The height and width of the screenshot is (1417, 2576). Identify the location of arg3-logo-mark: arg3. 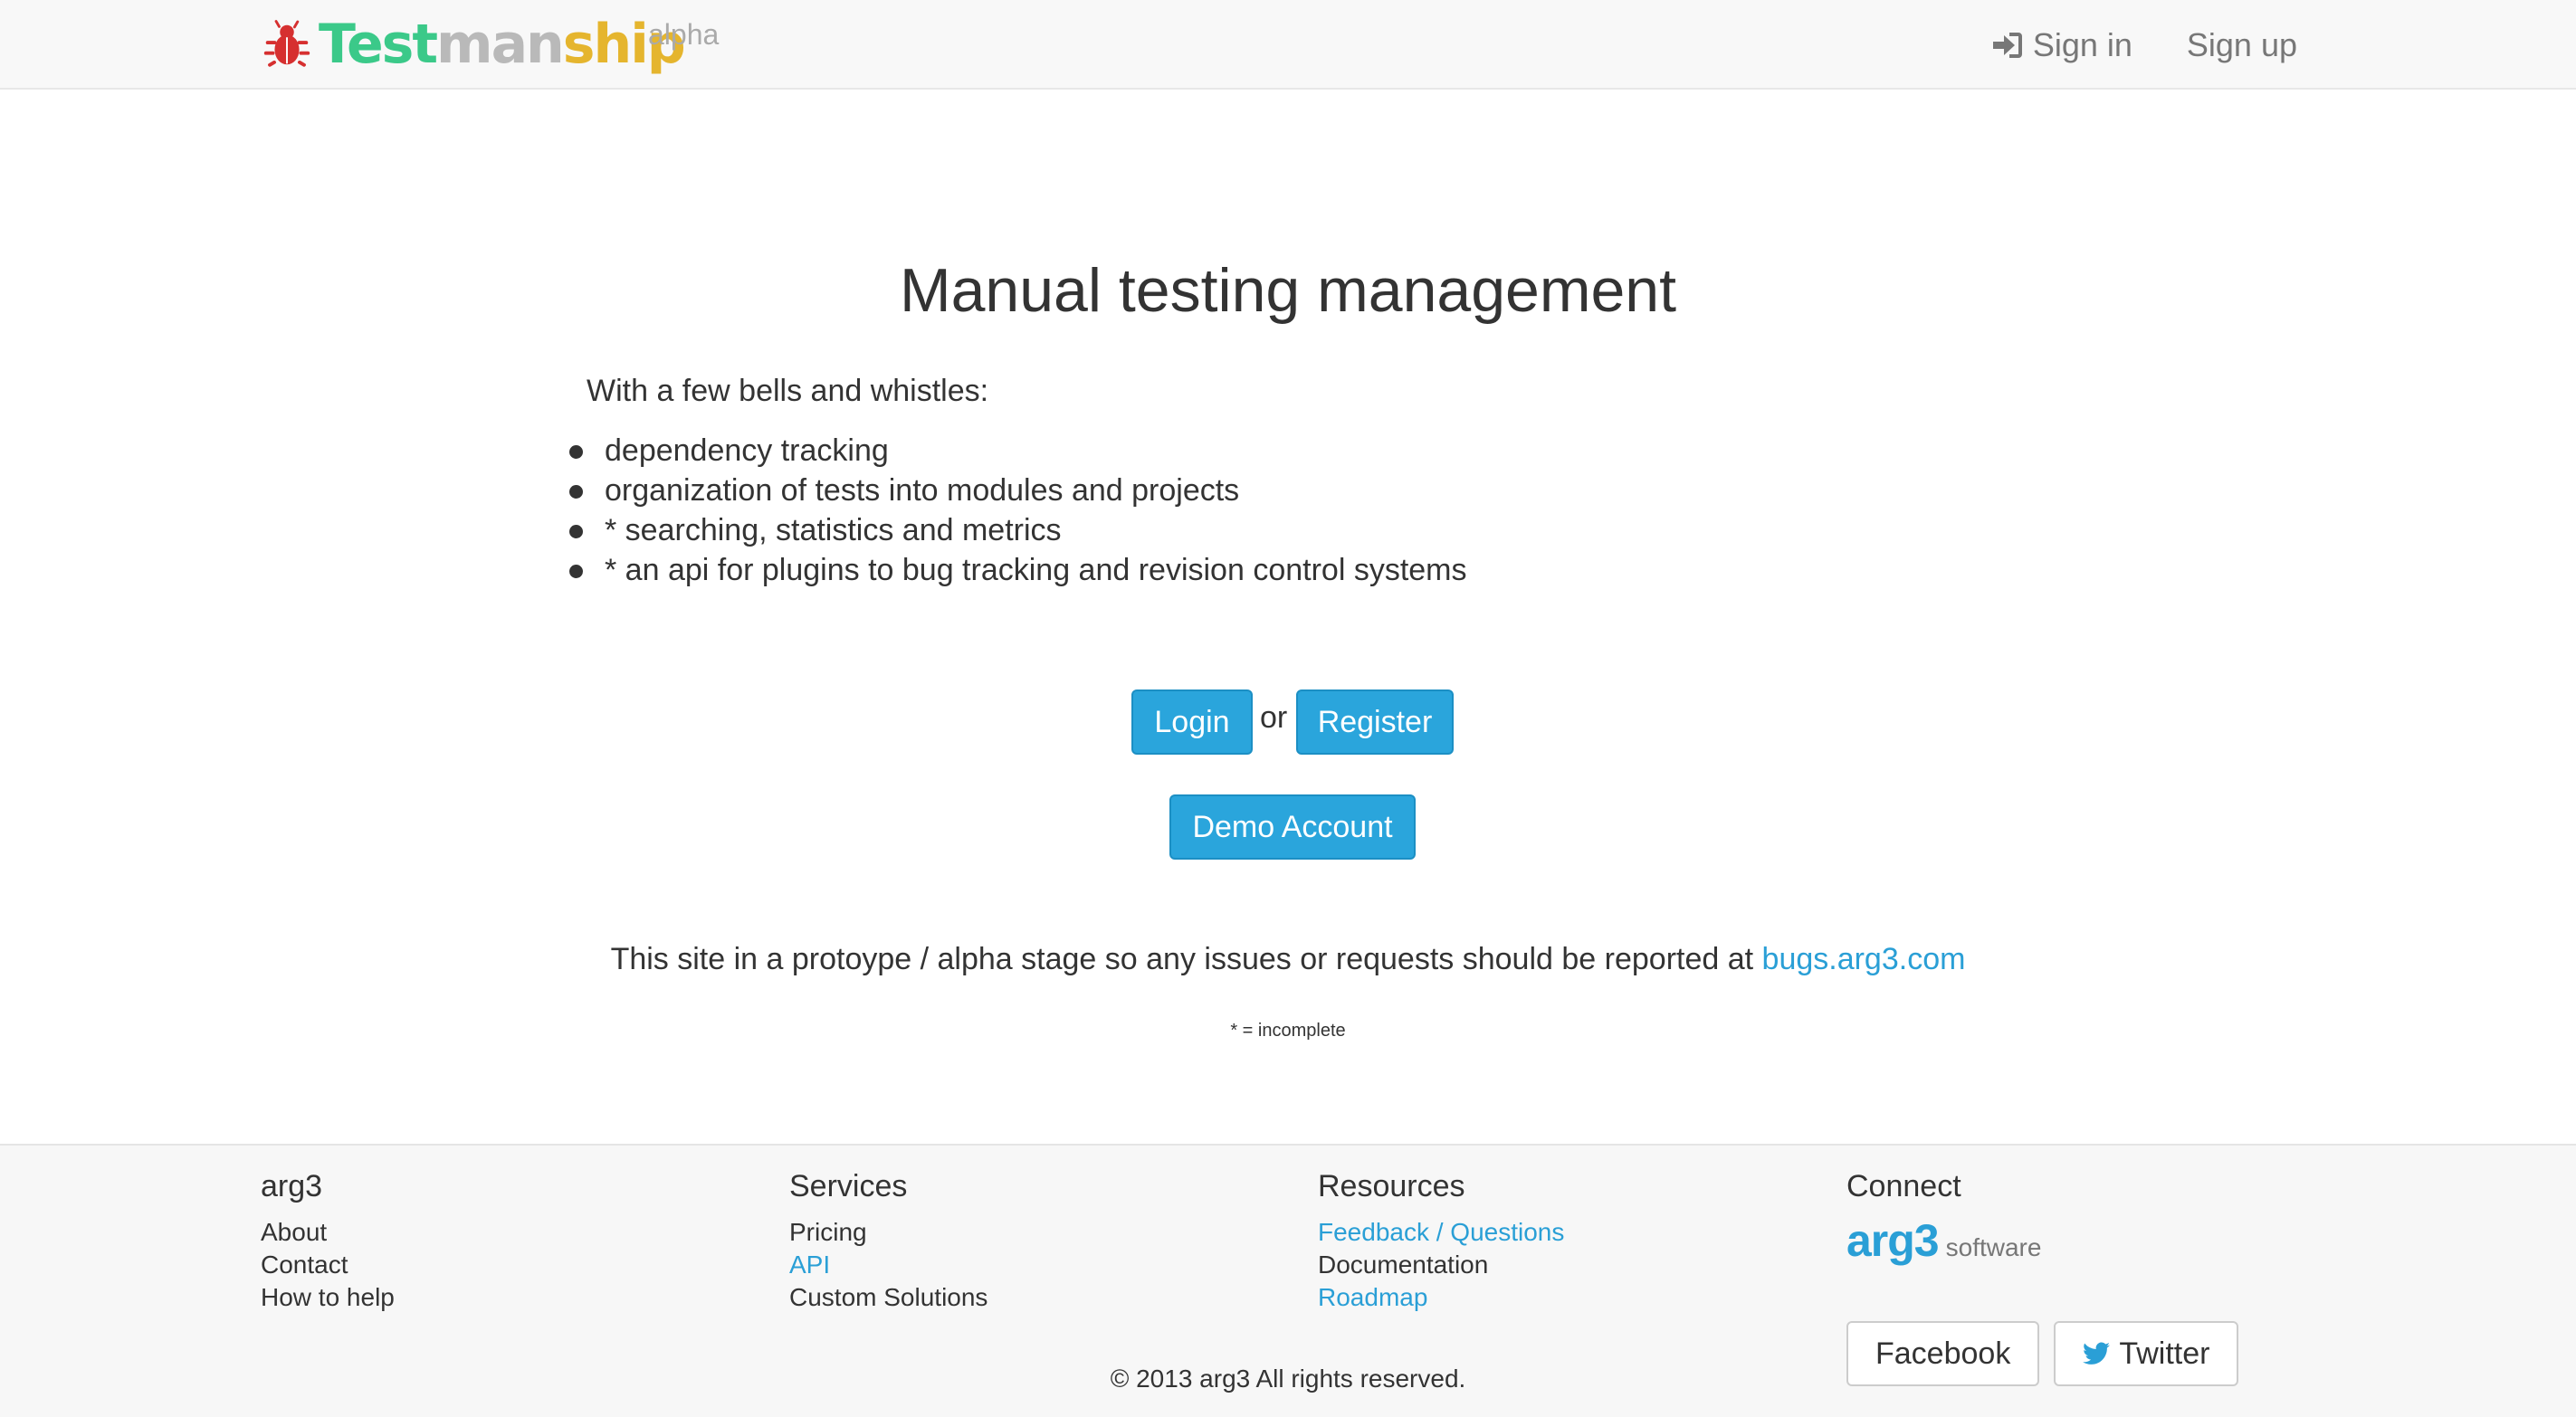
(1893, 1240).